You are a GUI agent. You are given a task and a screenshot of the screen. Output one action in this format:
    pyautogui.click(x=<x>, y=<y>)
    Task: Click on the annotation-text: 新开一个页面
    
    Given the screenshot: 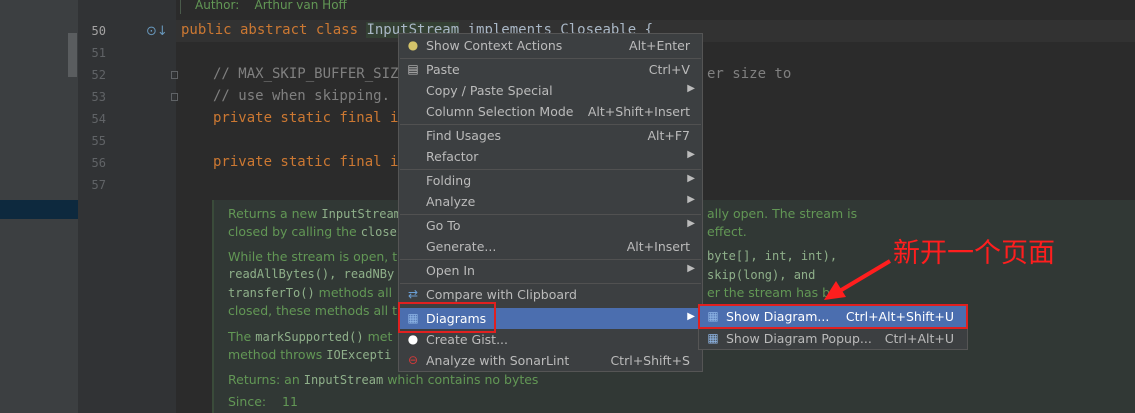 What is the action you would take?
    pyautogui.click(x=974, y=253)
    